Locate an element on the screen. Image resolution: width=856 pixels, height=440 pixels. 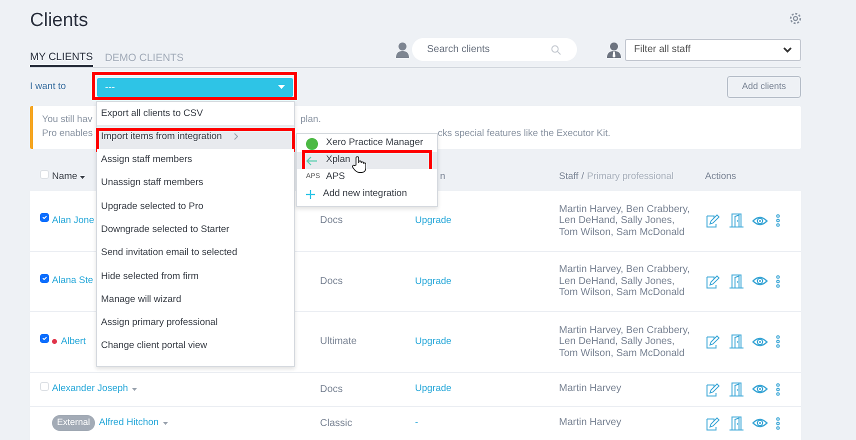
external-badge: External is located at coordinates (74, 423).